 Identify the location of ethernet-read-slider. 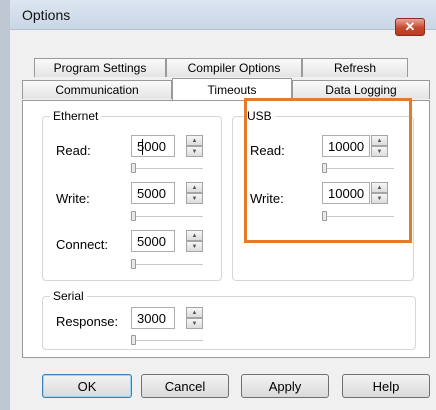
(168, 169).